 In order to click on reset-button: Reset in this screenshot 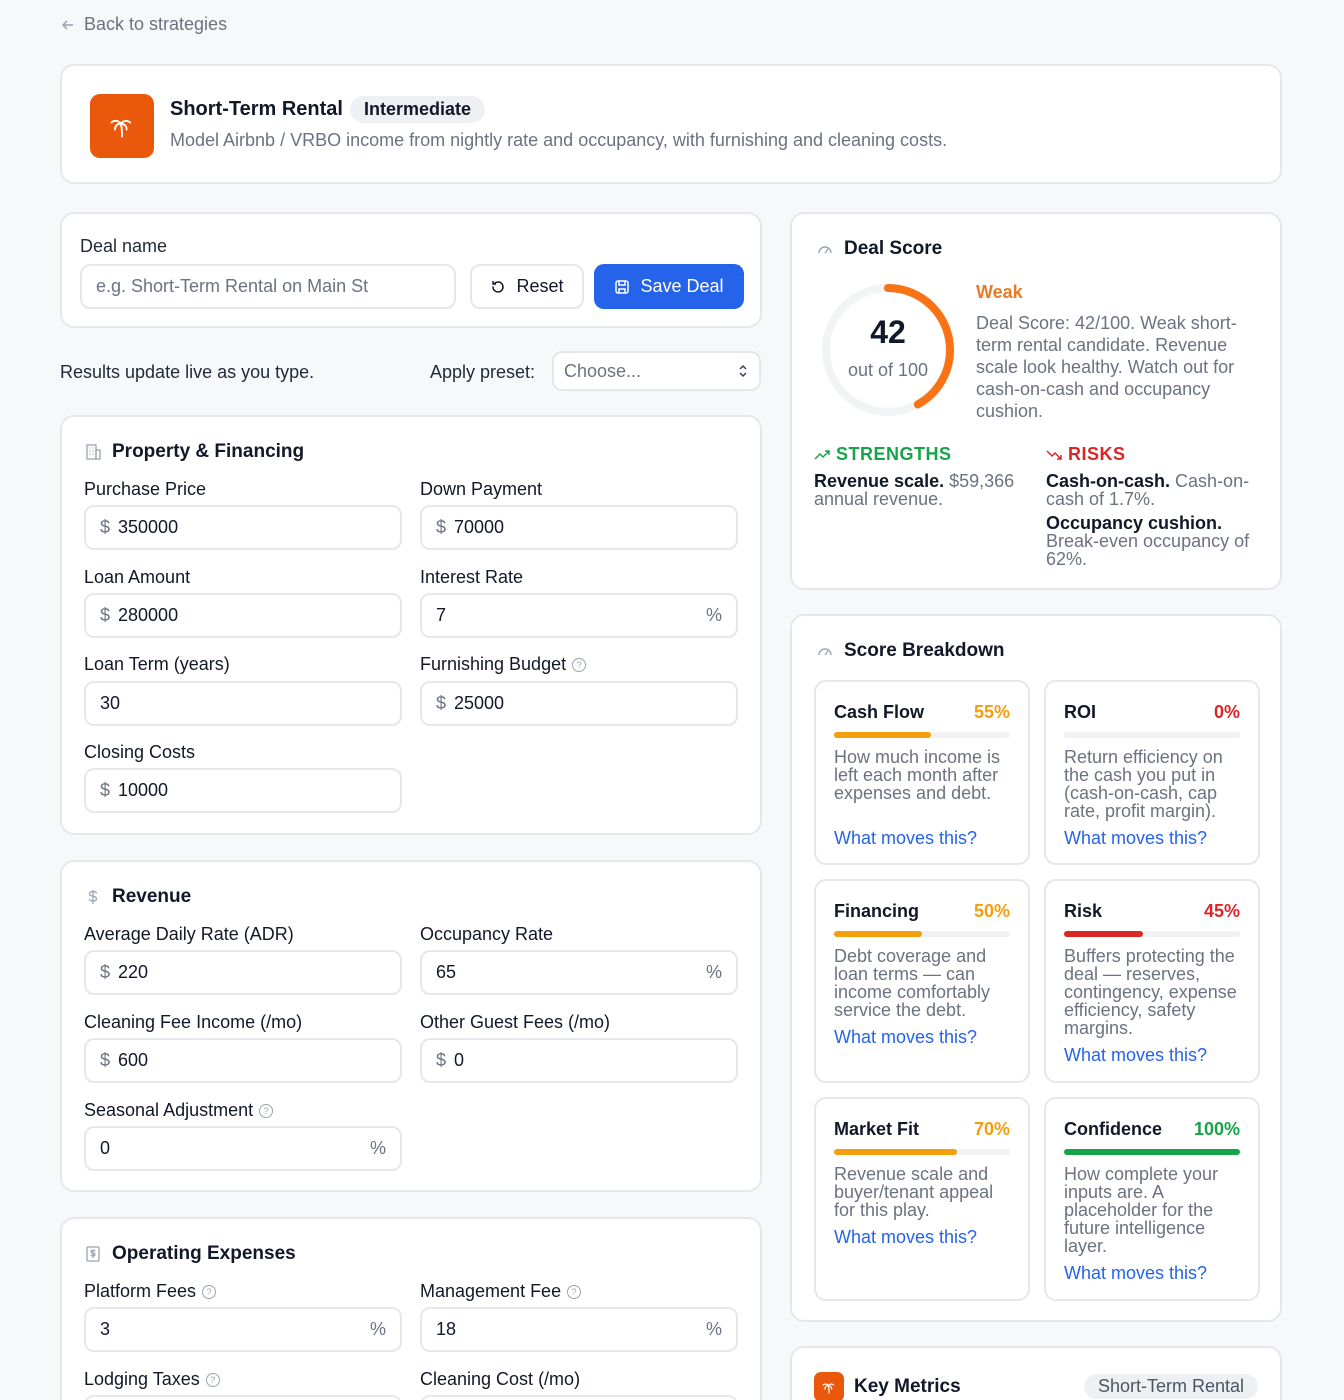, I will do `click(527, 286)`.